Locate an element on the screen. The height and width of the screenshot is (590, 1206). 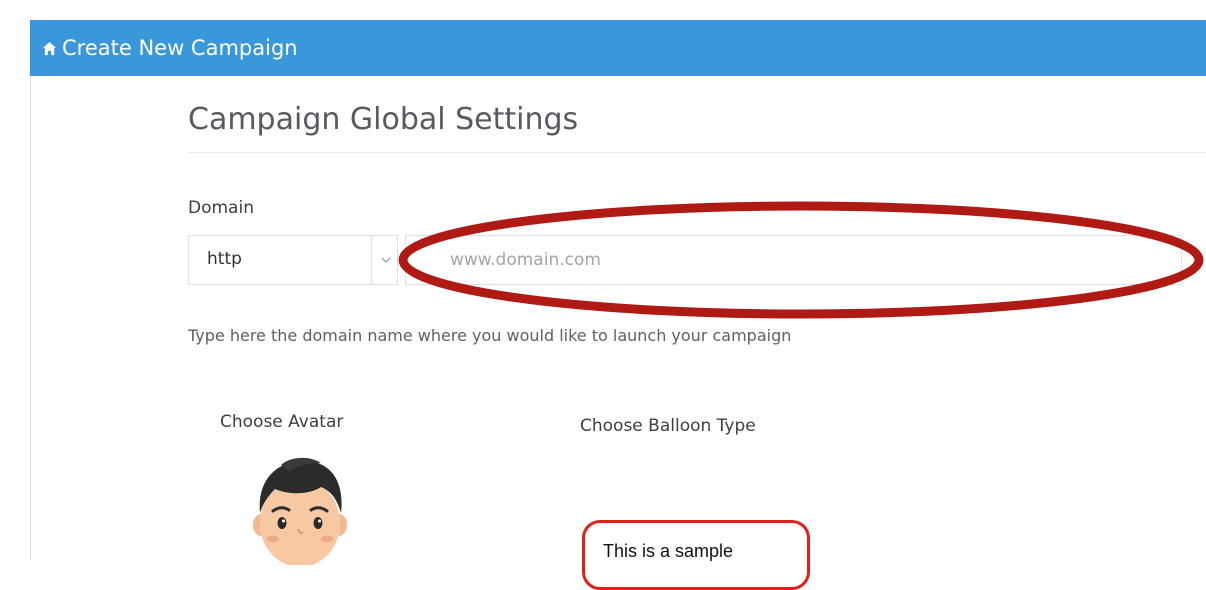
protocol-select: http is located at coordinates (293, 260).